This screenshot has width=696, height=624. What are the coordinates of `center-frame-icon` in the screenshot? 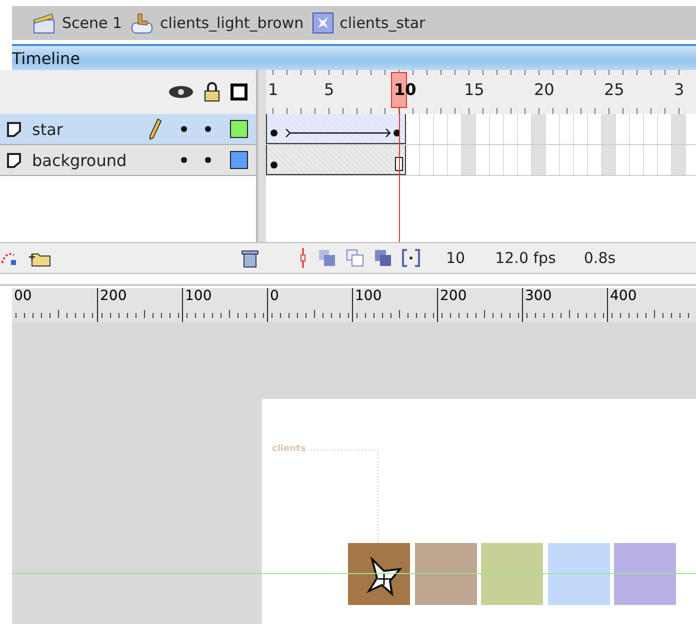 It's located at (303, 258).